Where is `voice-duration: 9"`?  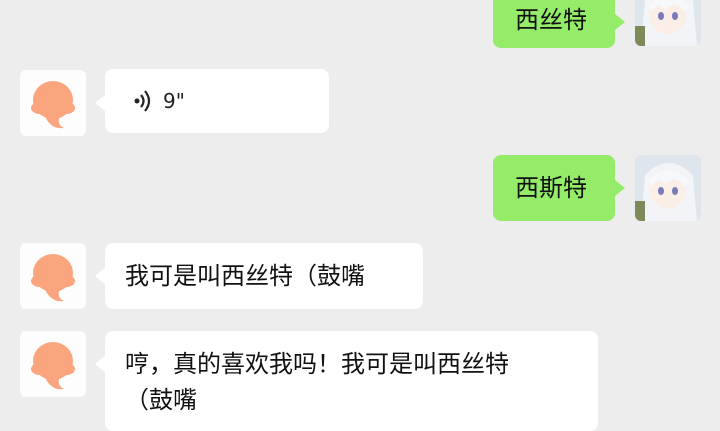 voice-duration: 9" is located at coordinates (174, 101).